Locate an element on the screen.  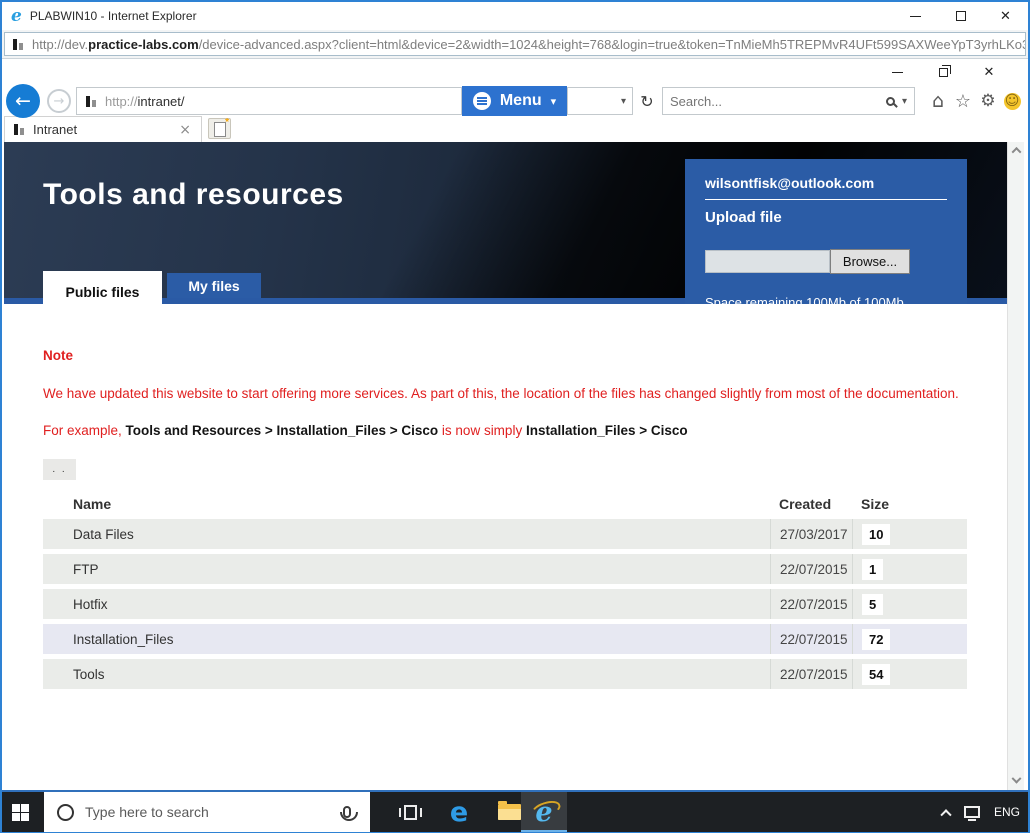
new-tab-button: * is located at coordinates (219, 128).